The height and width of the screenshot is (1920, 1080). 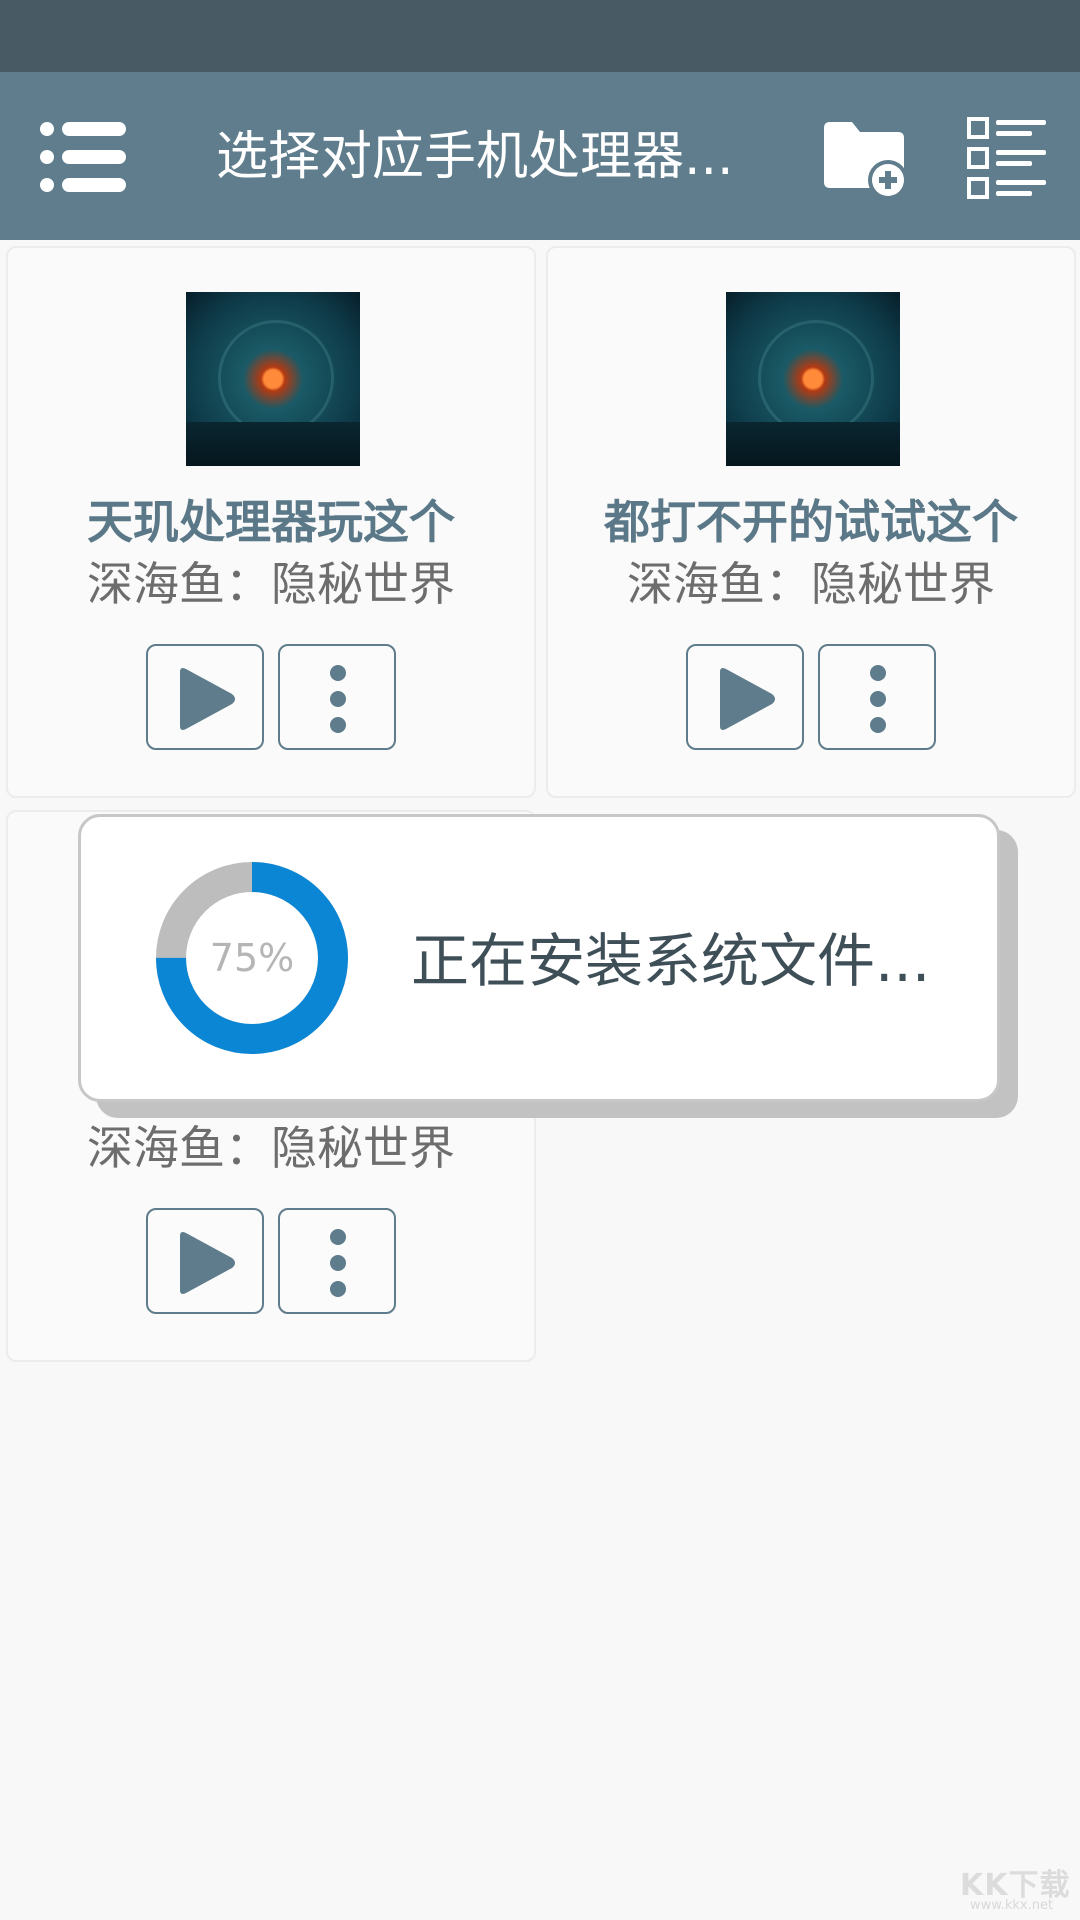 I want to click on game-card: 天玑处理器玩这个 深海鱼：隐秘世界, so click(x=271, y=522).